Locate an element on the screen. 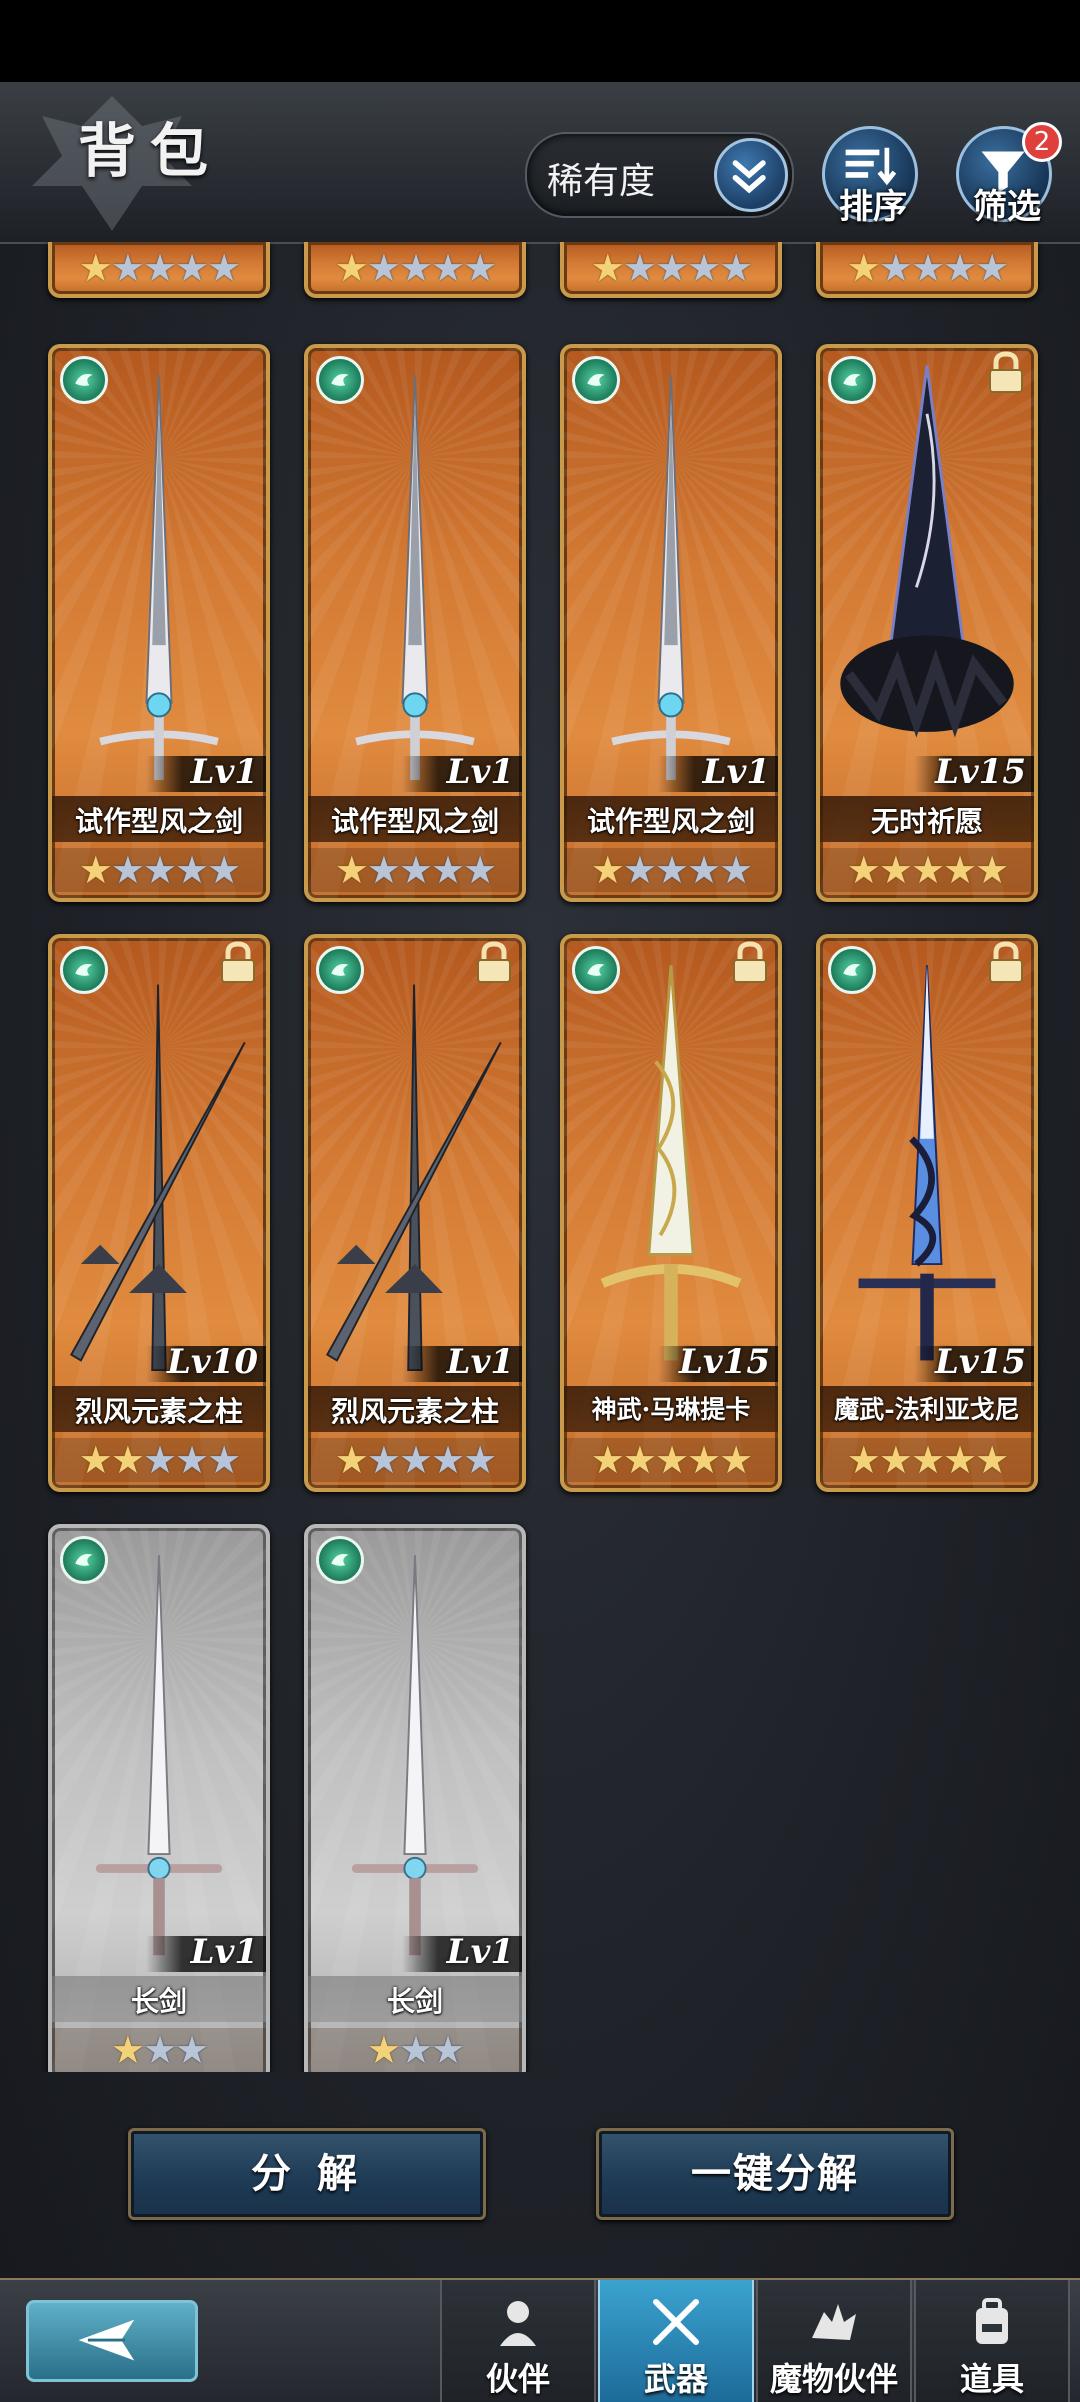 The image size is (1080, 2402). lock-icon is located at coordinates (1006, 962).